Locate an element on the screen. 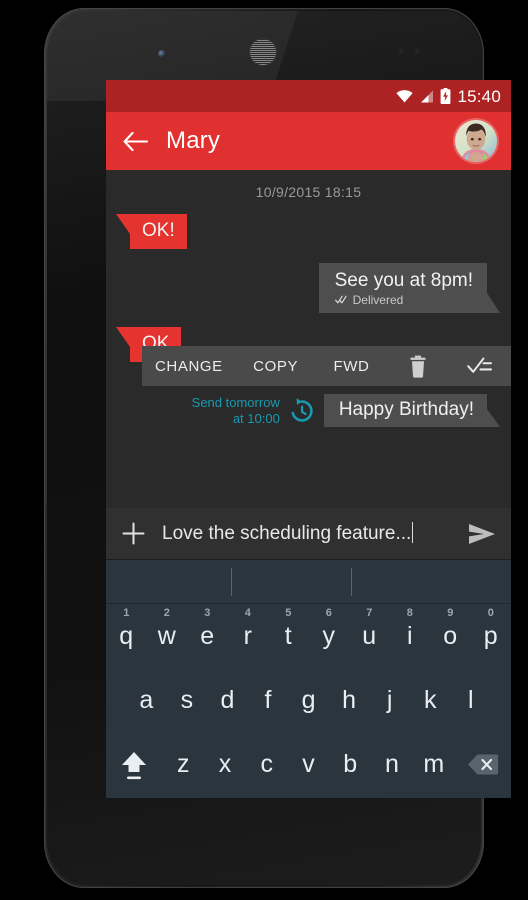 The image size is (528, 900). message-status-label: Delivered is located at coordinates (378, 299).